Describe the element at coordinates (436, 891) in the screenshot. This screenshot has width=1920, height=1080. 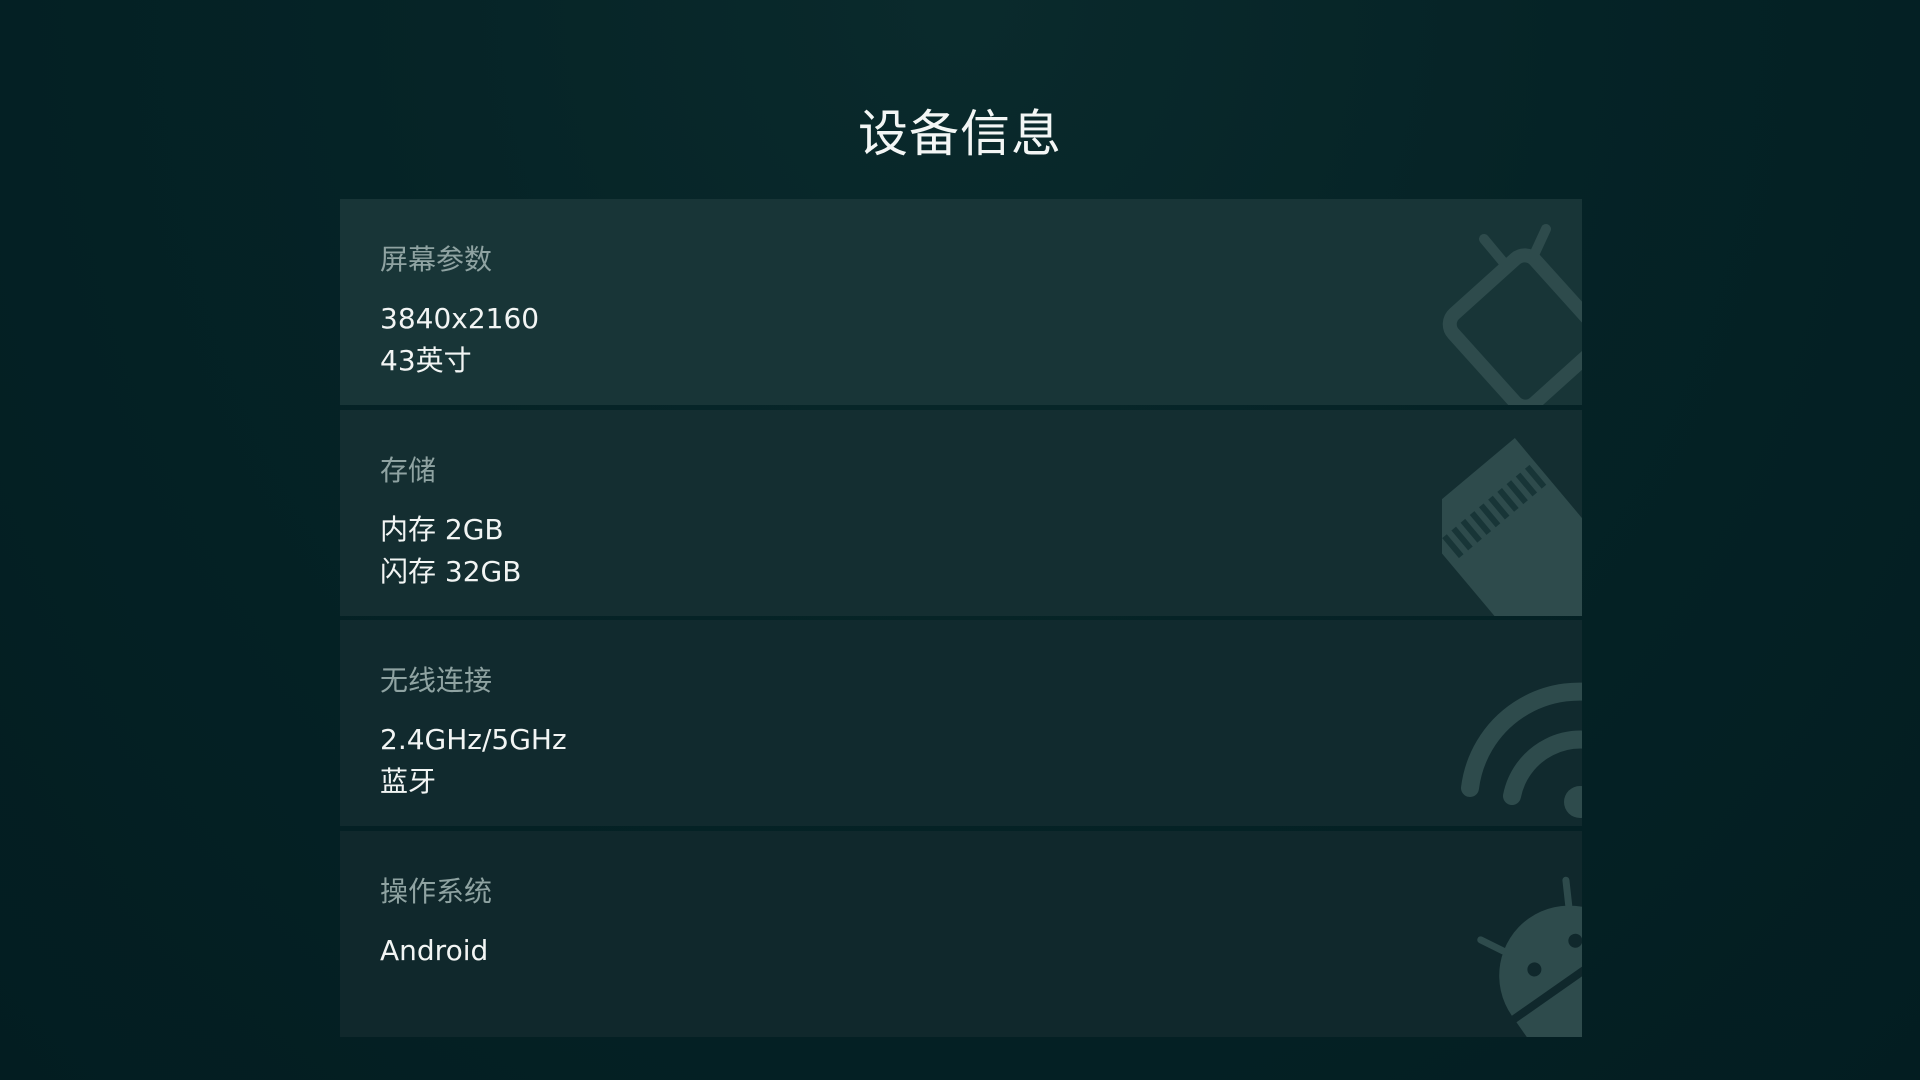
I see `card-label: 操作系统` at that location.